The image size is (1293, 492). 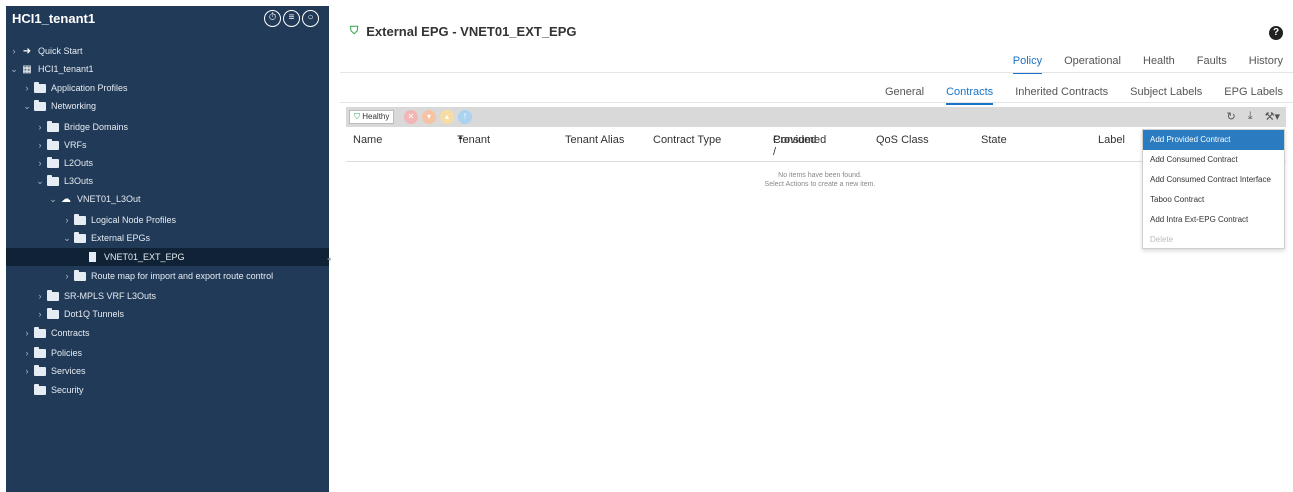 What do you see at coordinates (465, 117) in the screenshot?
I see `warning-fault-icon: !` at bounding box center [465, 117].